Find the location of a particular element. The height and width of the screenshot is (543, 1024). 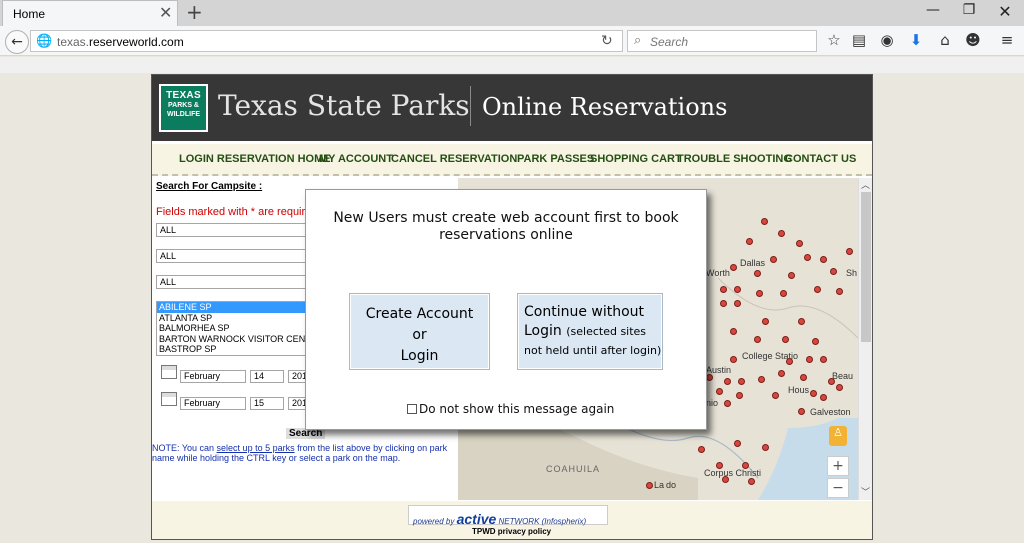

close-tab-icon: ✕ is located at coordinates (165, 12).